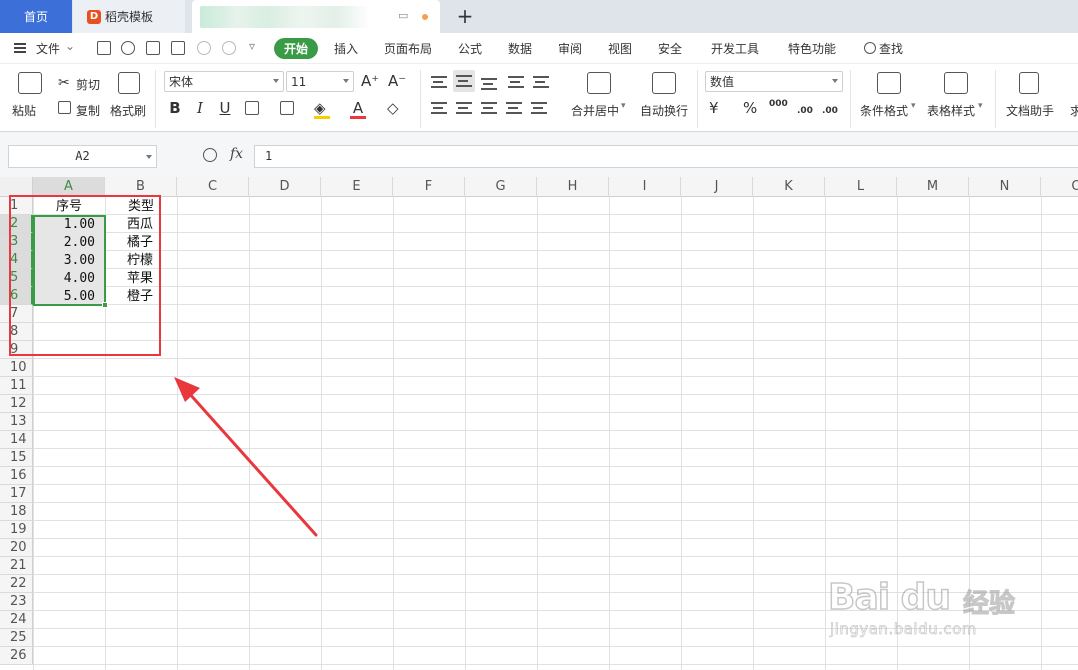  Describe the element at coordinates (408, 48) in the screenshot. I see `menu-page-layout: 页面布局` at that location.